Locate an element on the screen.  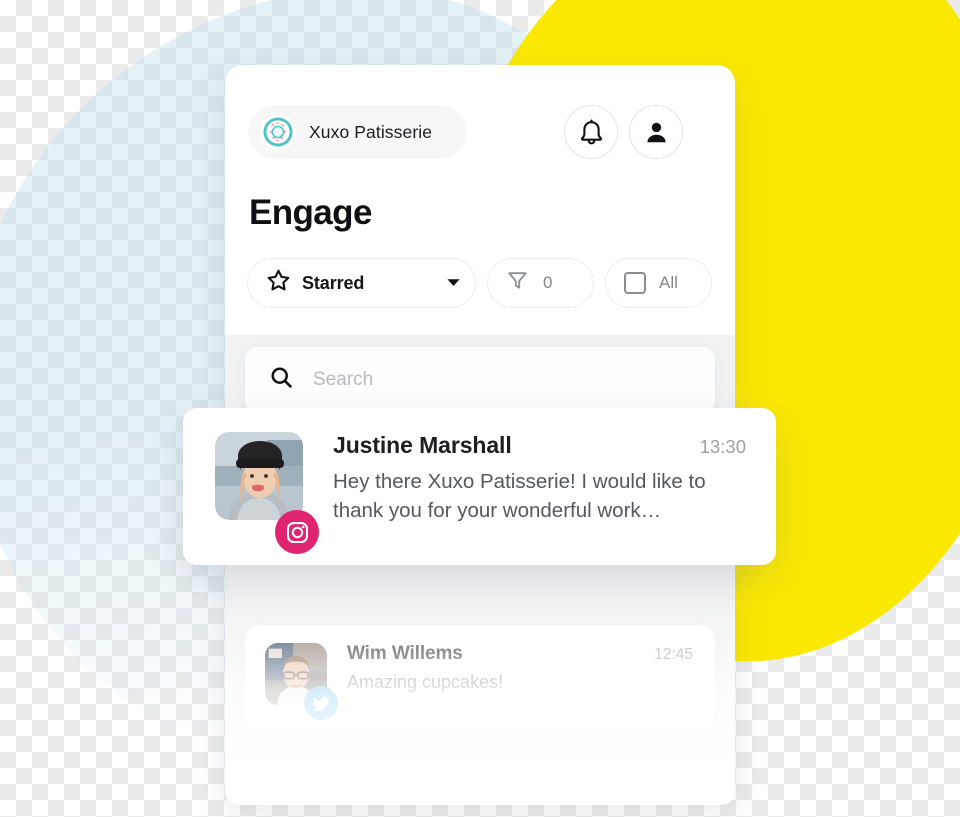
filter-row: Starred 0 All is located at coordinates (479, 283).